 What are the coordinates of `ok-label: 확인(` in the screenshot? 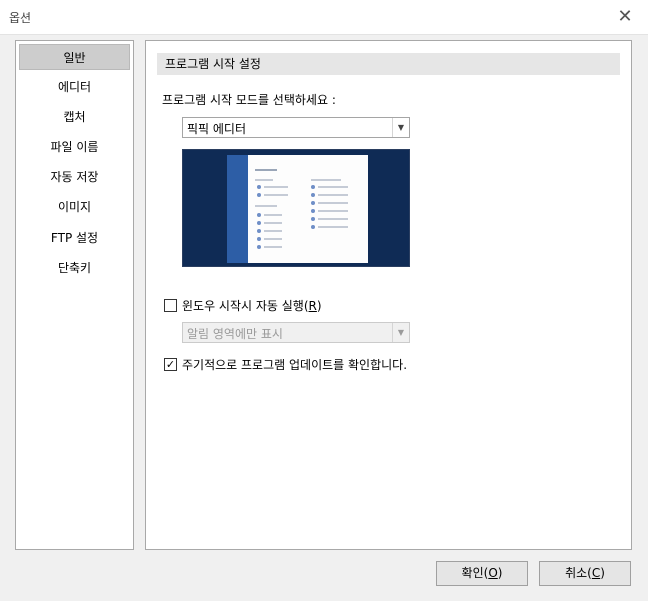 It's located at (475, 573).